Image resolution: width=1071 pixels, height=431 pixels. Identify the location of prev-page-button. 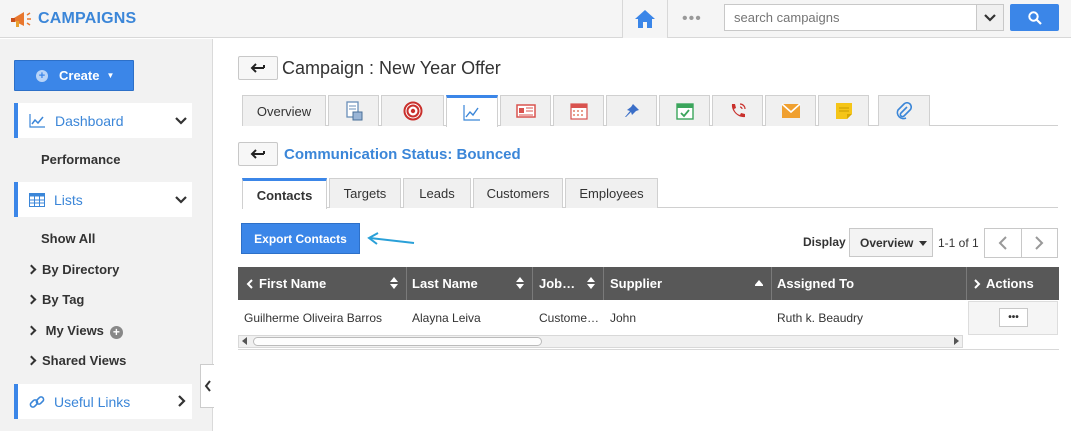
(1003, 243).